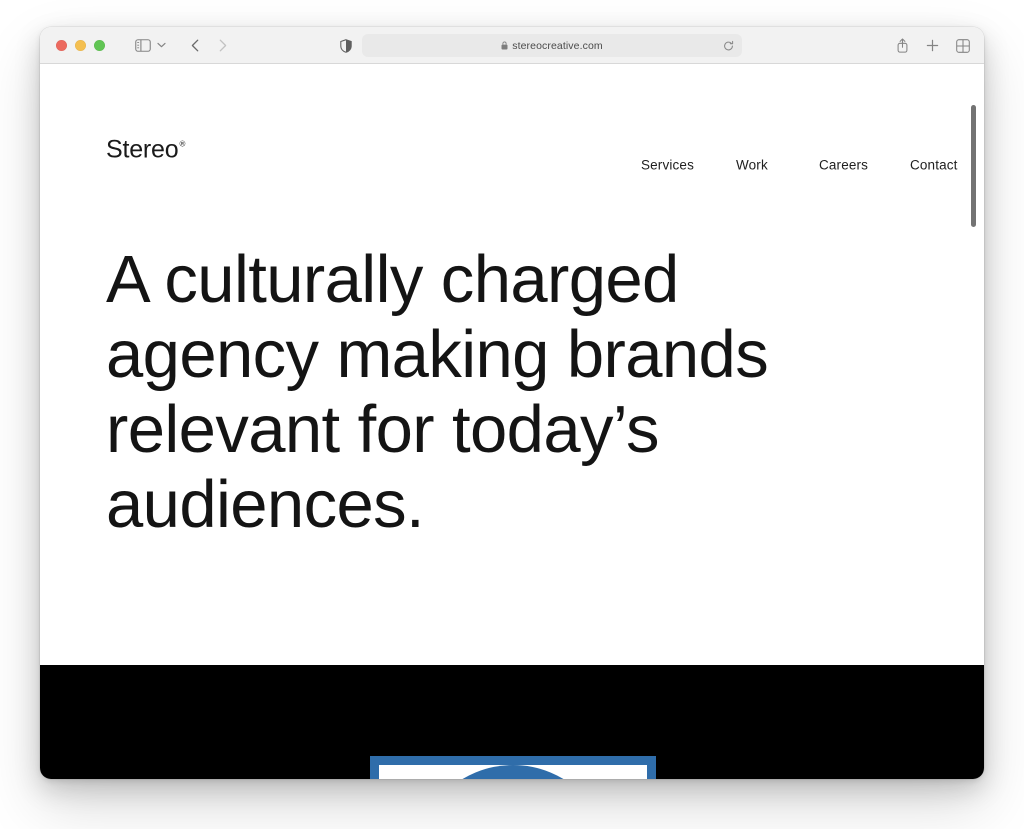  I want to click on maximize-window-button, so click(99, 45).